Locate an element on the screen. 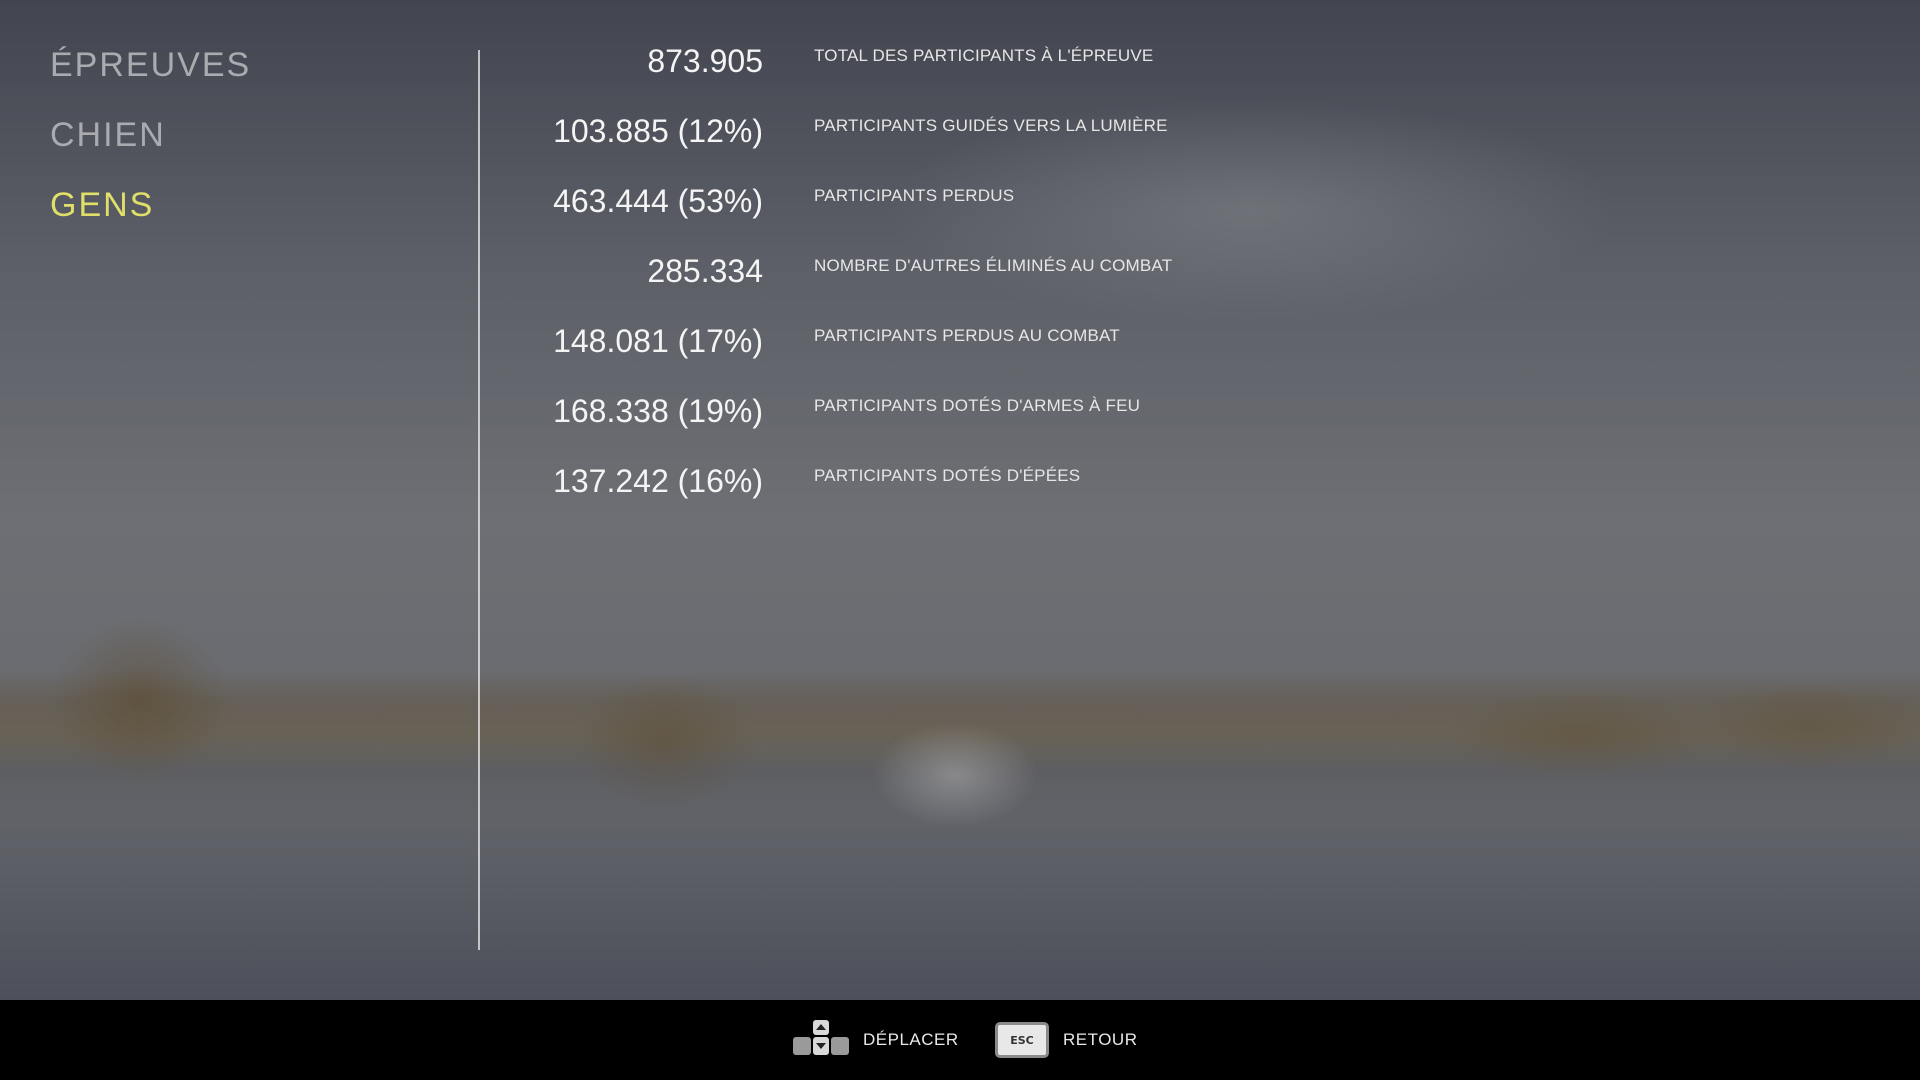 This screenshot has height=1080, width=1920. arrow-up-key-icon is located at coordinates (821, 1027).